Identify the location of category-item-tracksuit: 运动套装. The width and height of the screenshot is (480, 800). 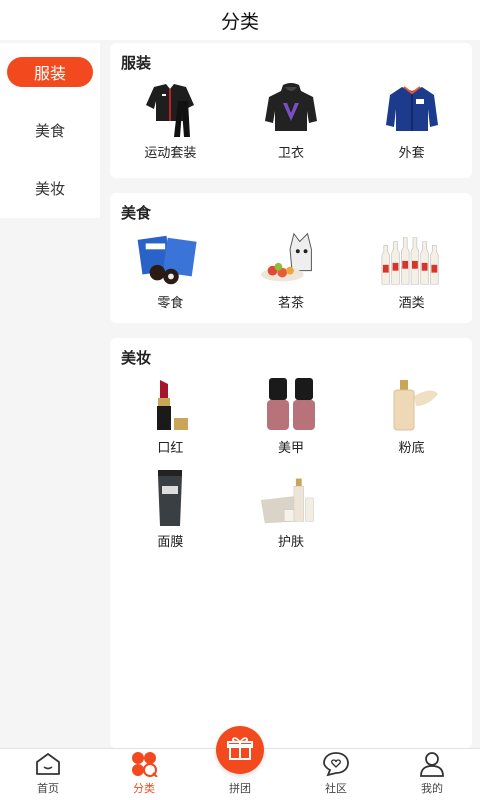
(170, 122).